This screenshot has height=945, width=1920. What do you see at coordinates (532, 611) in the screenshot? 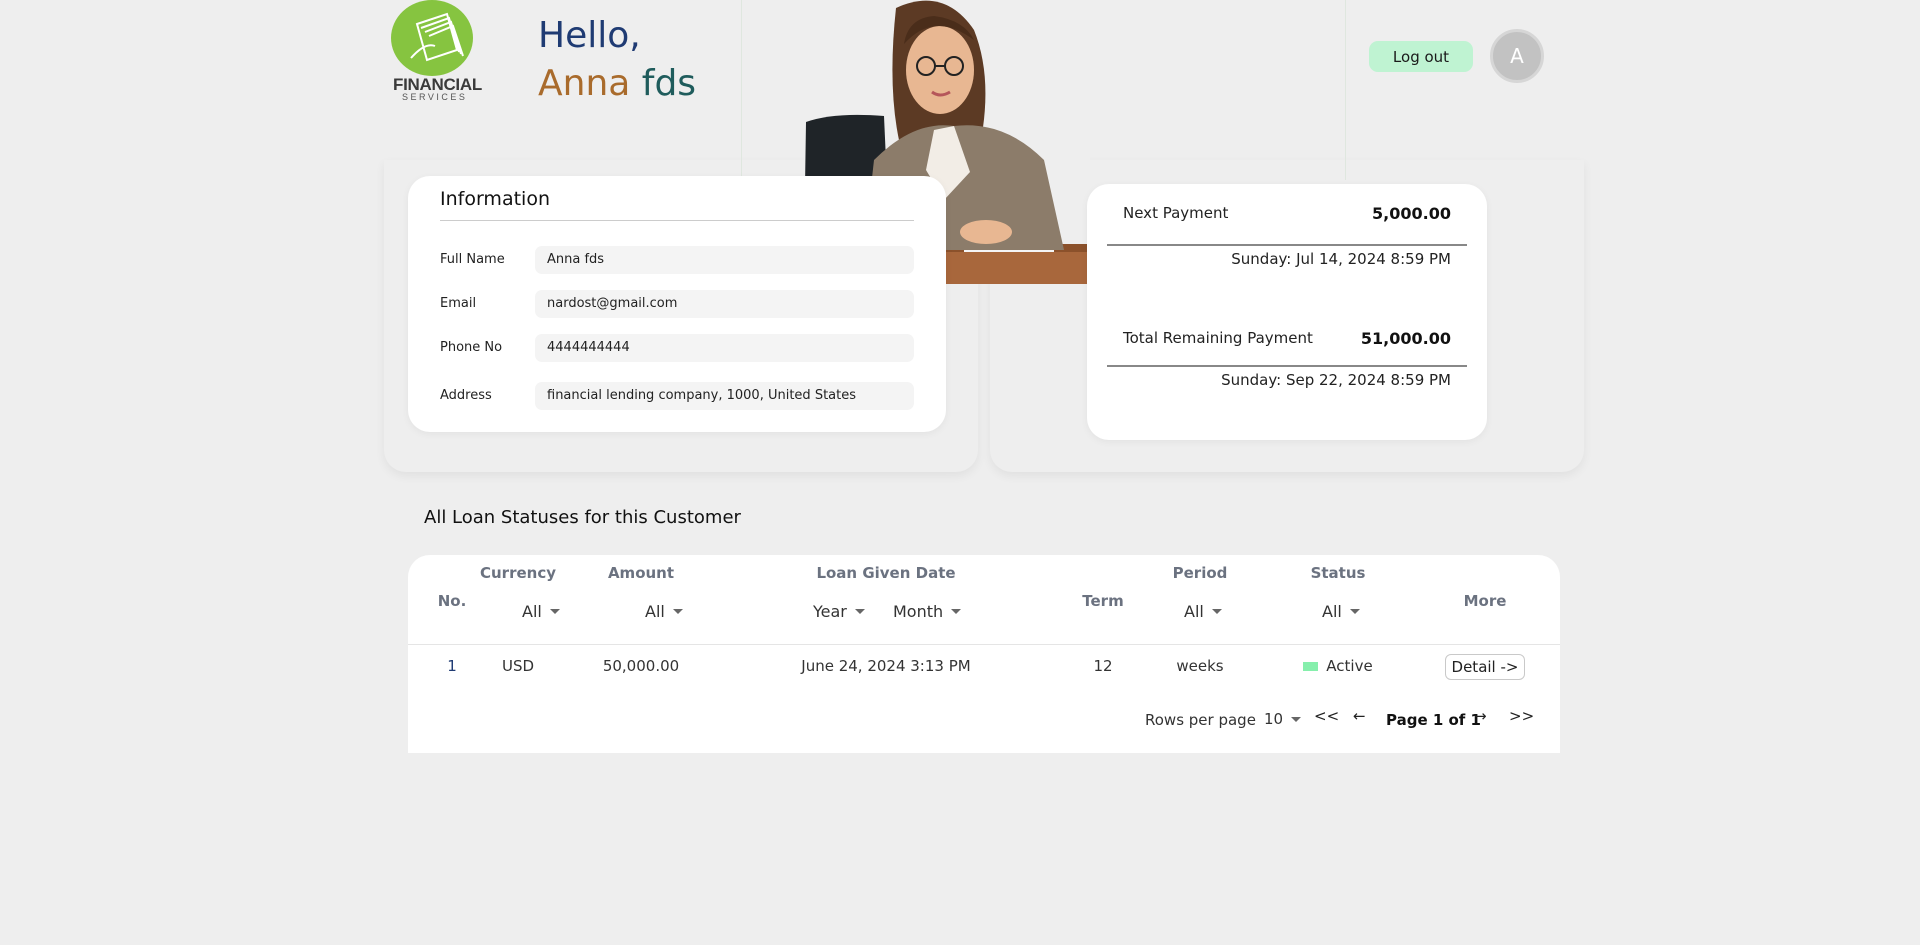
I see `currency-filter-value: All` at bounding box center [532, 611].